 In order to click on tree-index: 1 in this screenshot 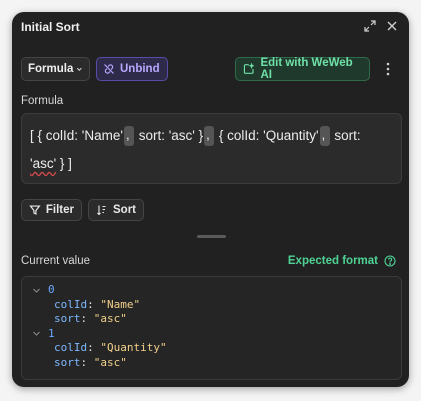, I will do `click(51, 333)`.